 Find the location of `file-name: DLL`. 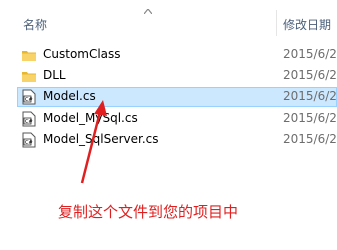

file-name: DLL is located at coordinates (54, 75).